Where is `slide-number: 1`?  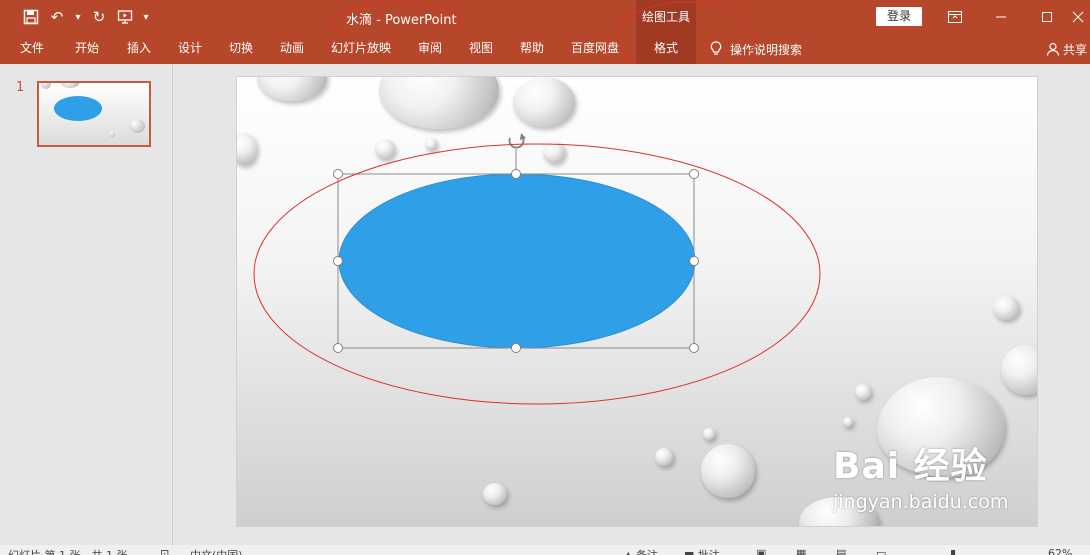
slide-number: 1 is located at coordinates (20, 87).